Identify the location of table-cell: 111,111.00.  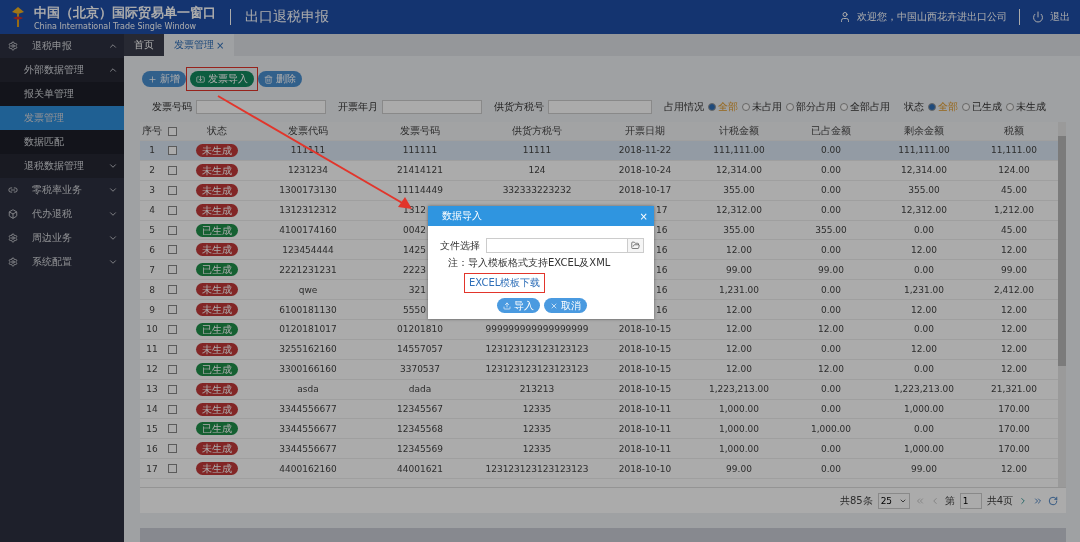
(739, 150).